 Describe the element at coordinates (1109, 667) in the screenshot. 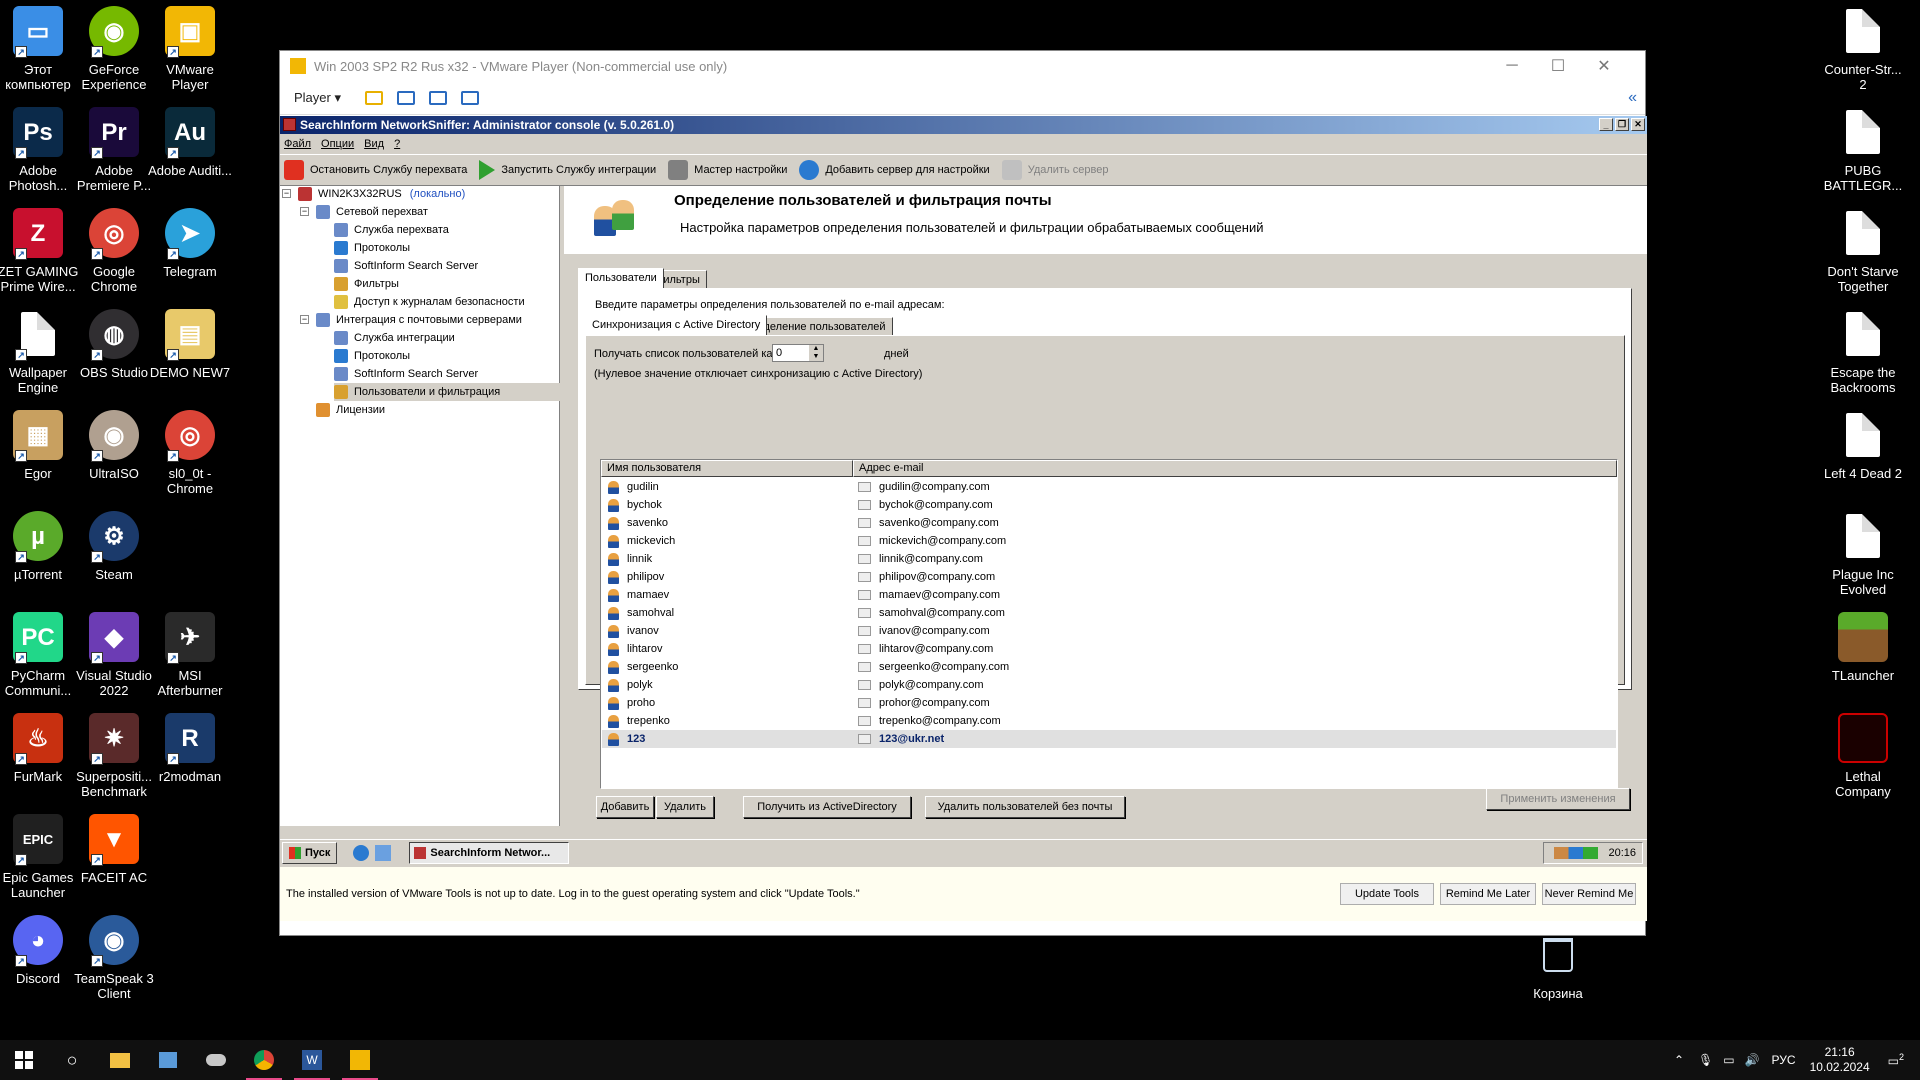

I see `user-row: sergeenko sergeenko@company.com` at that location.